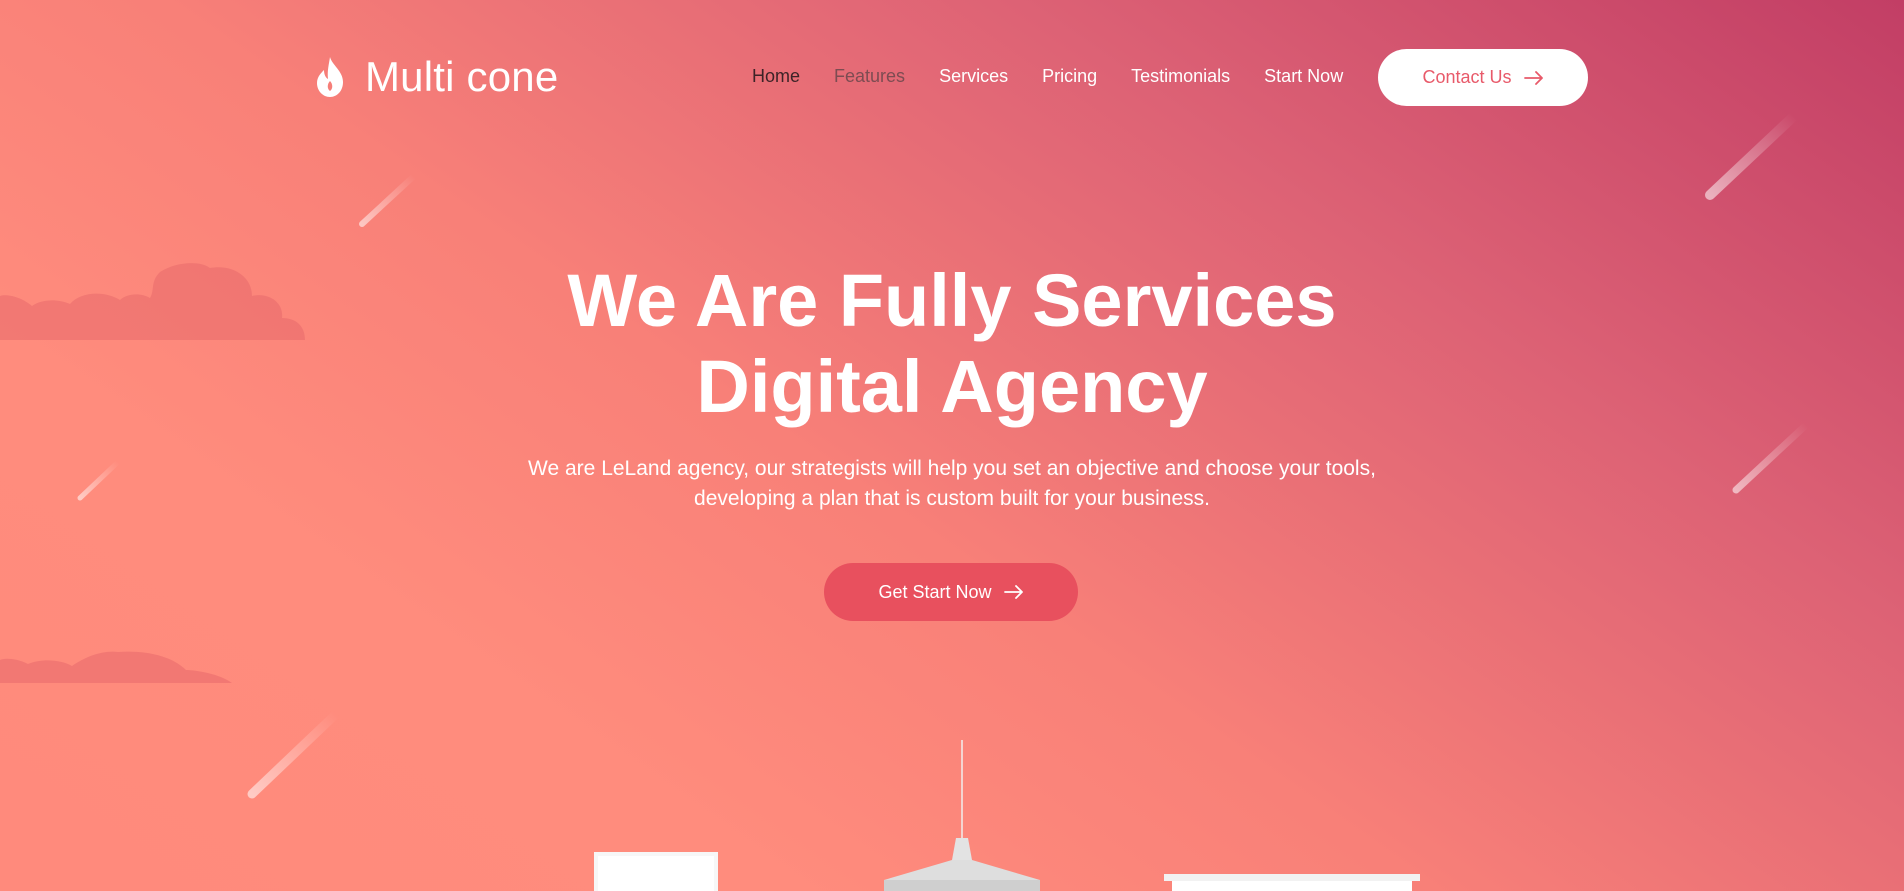 This screenshot has width=1904, height=891. I want to click on get-start-now-button: Get Start Now, so click(951, 592).